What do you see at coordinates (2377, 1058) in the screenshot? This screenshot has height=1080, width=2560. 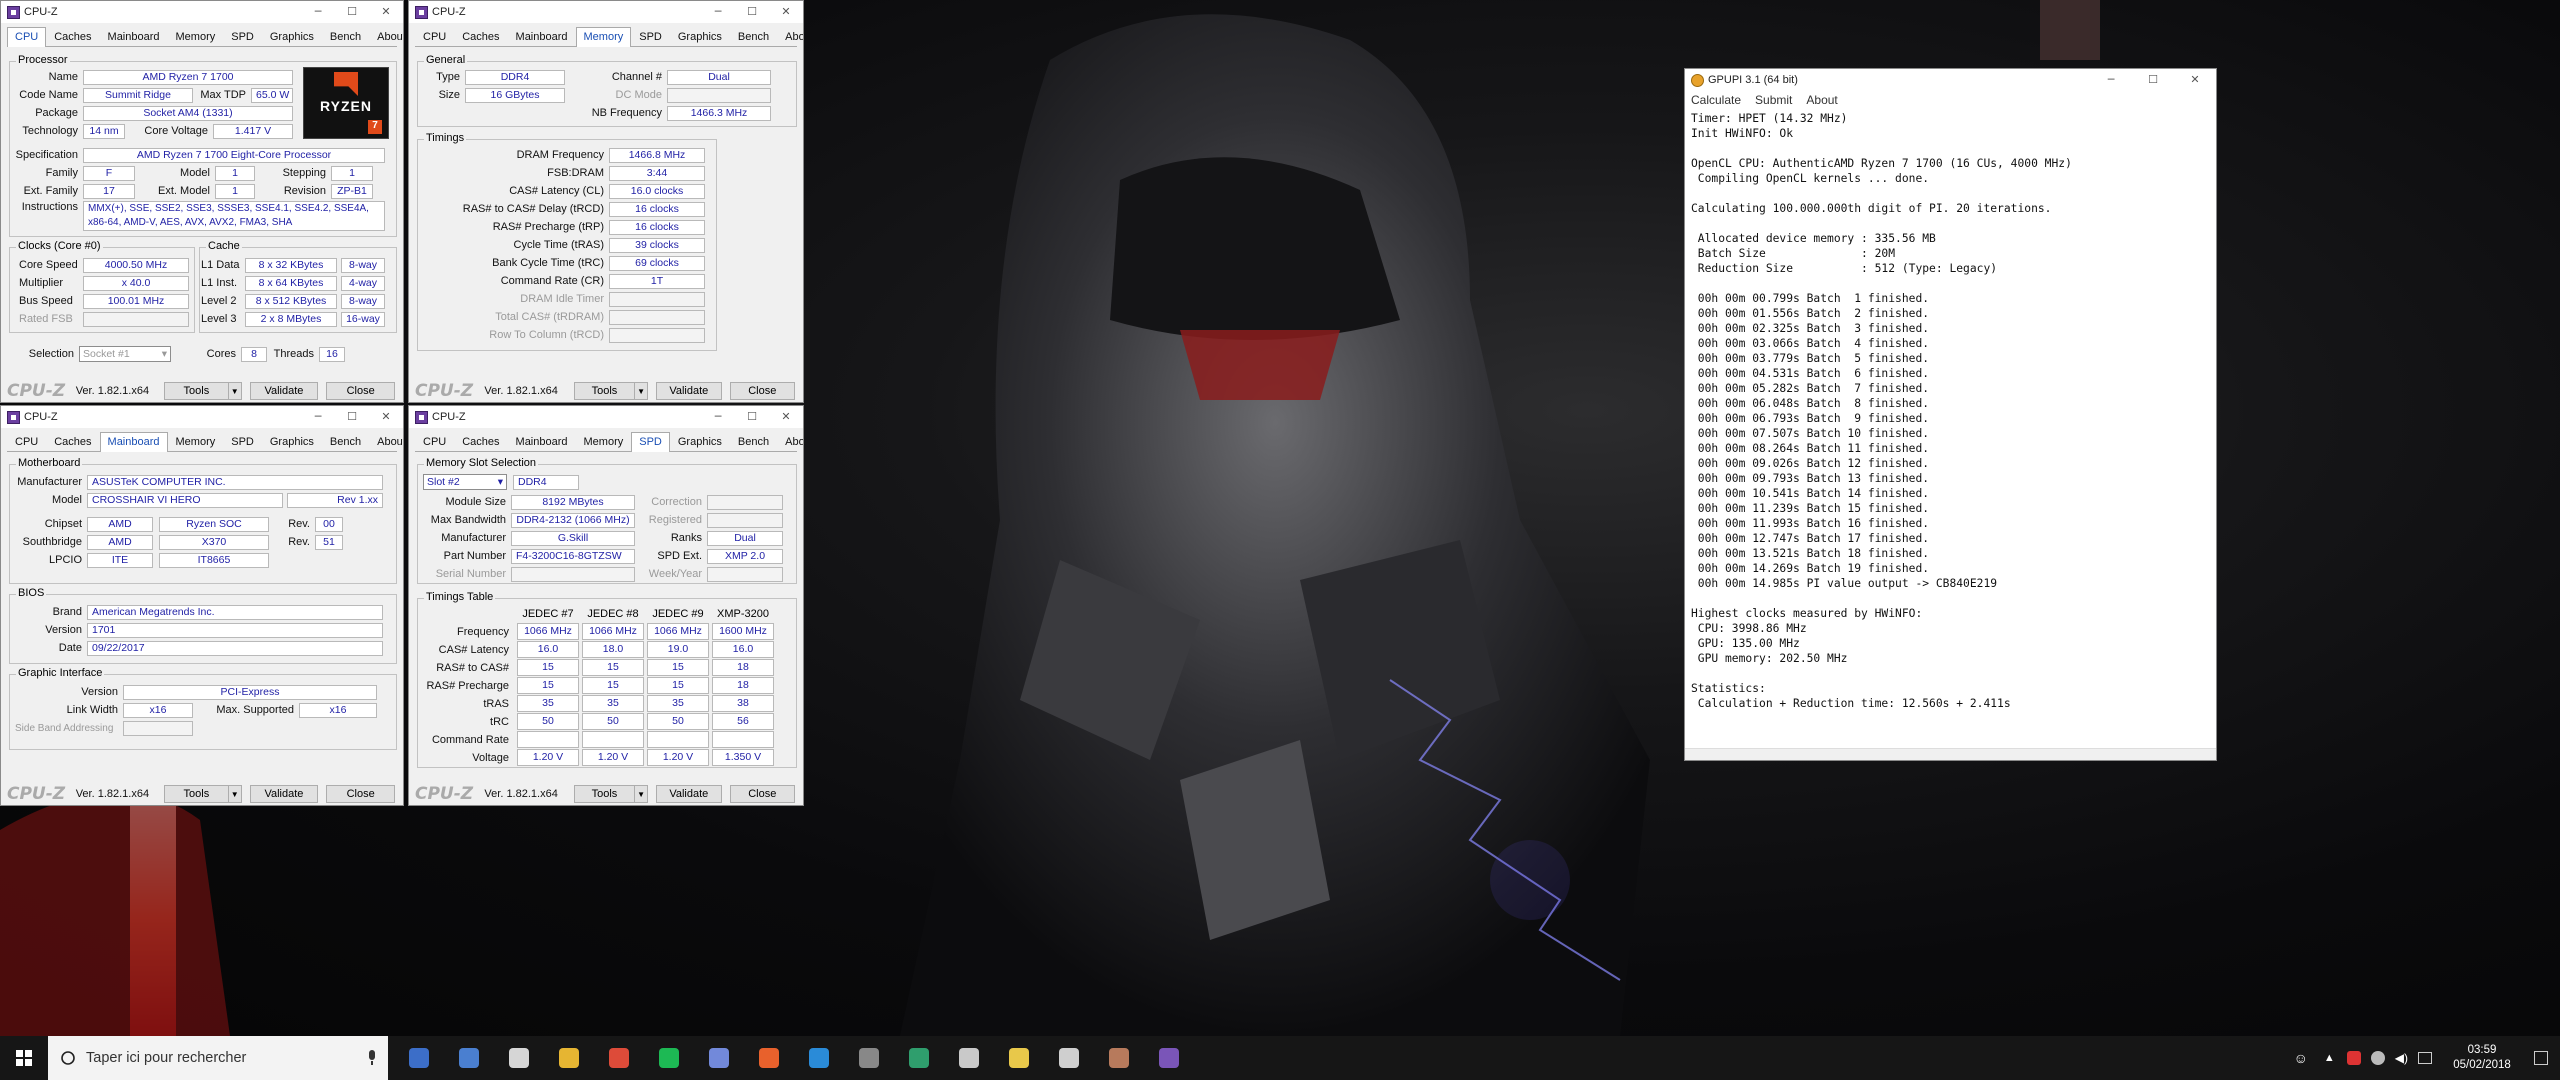 I see `network-icon` at bounding box center [2377, 1058].